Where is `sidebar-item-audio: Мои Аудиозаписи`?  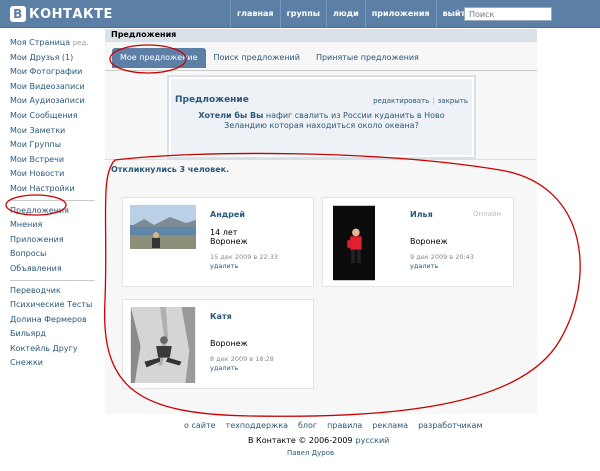 sidebar-item-audio: Мои Аудиозаписи is located at coordinates (52, 101).